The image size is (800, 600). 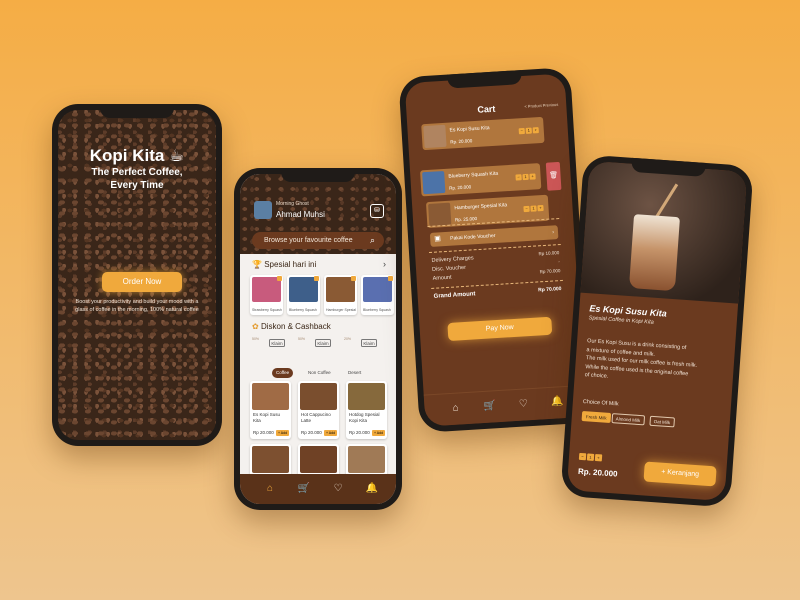 What do you see at coordinates (340, 295) in the screenshot?
I see `special-card: Hamburger Spesial` at bounding box center [340, 295].